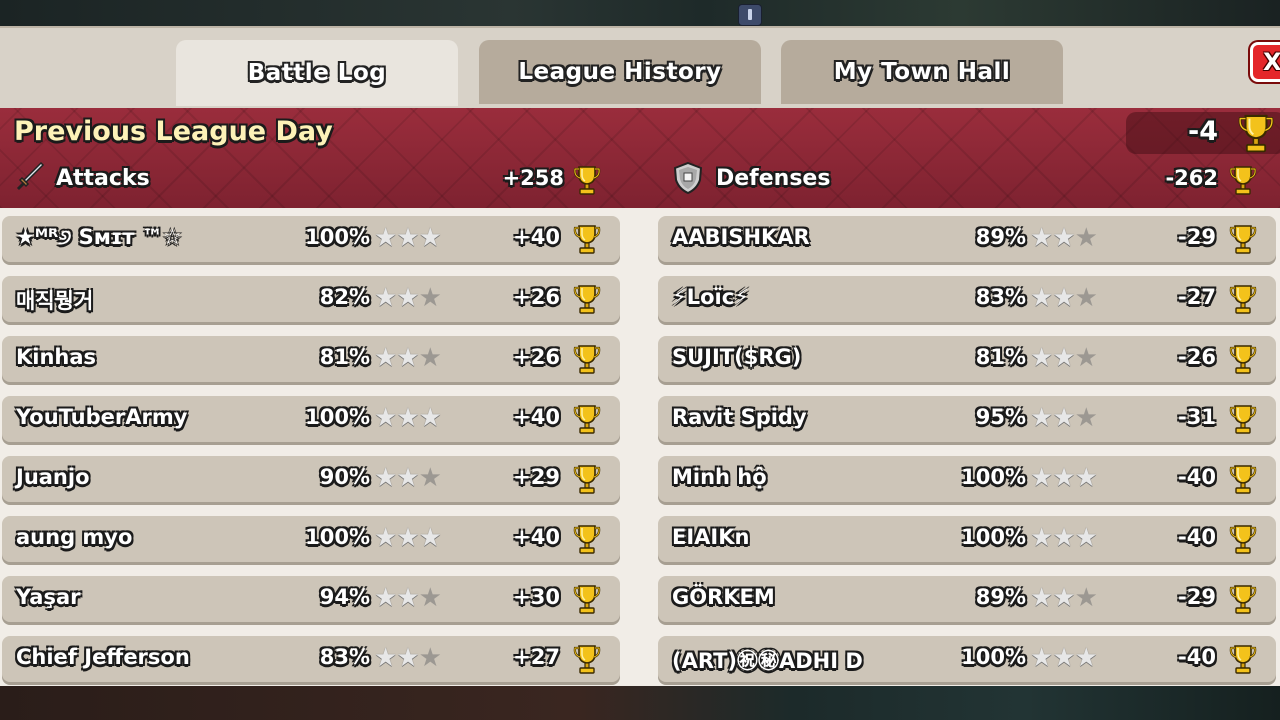  Describe the element at coordinates (99, 237) in the screenshot. I see `attack-player-name: ★ᴹᴿ୬ Sᴍɪᴛ ™☆` at that location.